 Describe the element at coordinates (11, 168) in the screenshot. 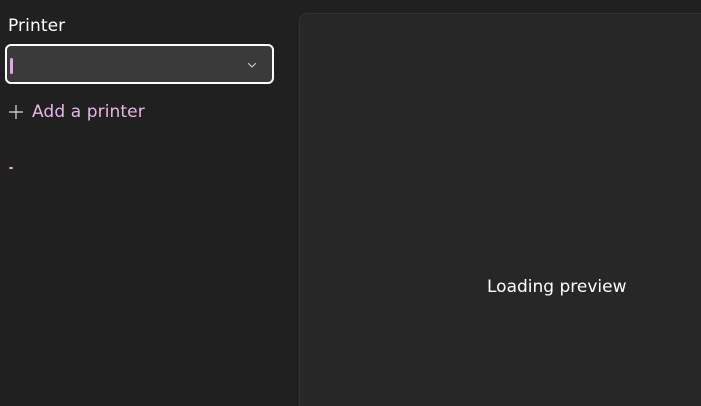

I see `loading-indicator` at that location.